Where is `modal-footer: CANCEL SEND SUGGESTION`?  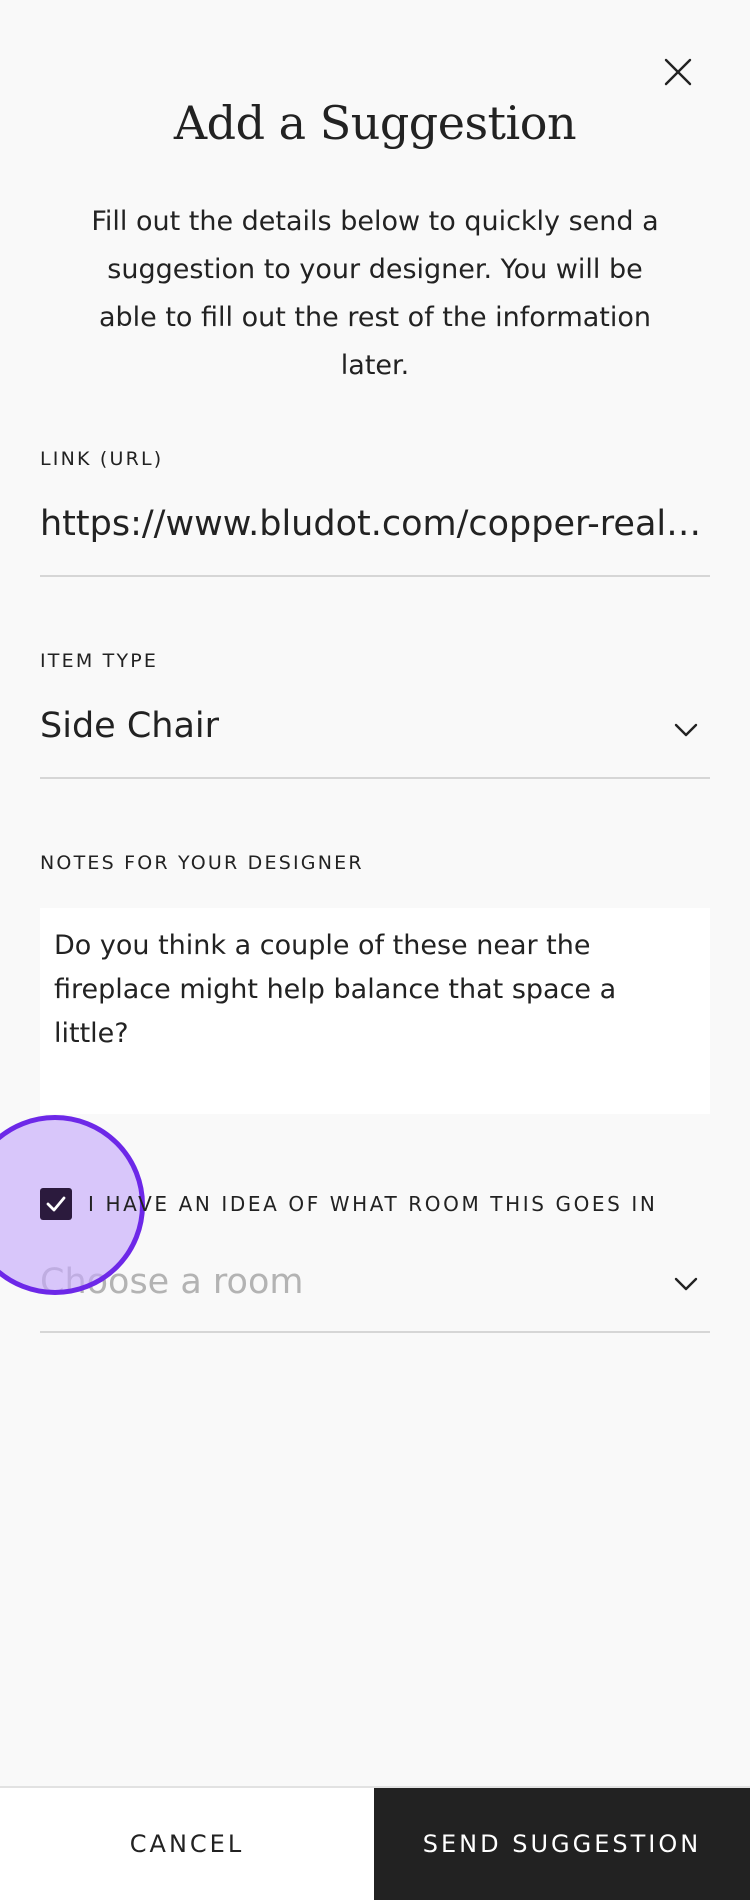
modal-footer: CANCEL SEND SUGGESTION is located at coordinates (375, 1843).